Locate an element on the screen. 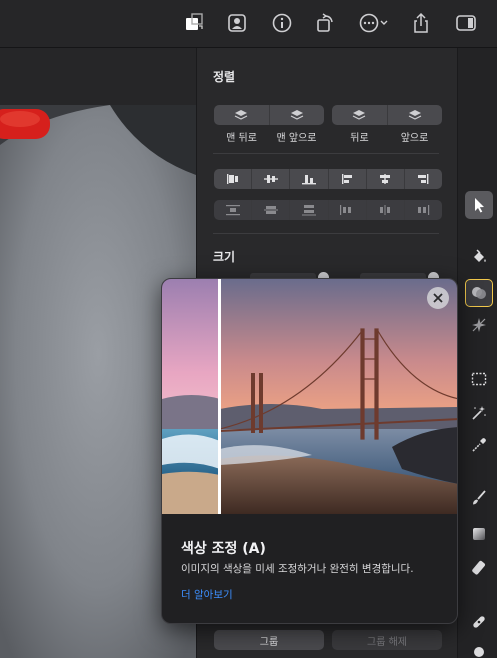  bring-to-front-label: 맨 앞으로 is located at coordinates (296, 138).